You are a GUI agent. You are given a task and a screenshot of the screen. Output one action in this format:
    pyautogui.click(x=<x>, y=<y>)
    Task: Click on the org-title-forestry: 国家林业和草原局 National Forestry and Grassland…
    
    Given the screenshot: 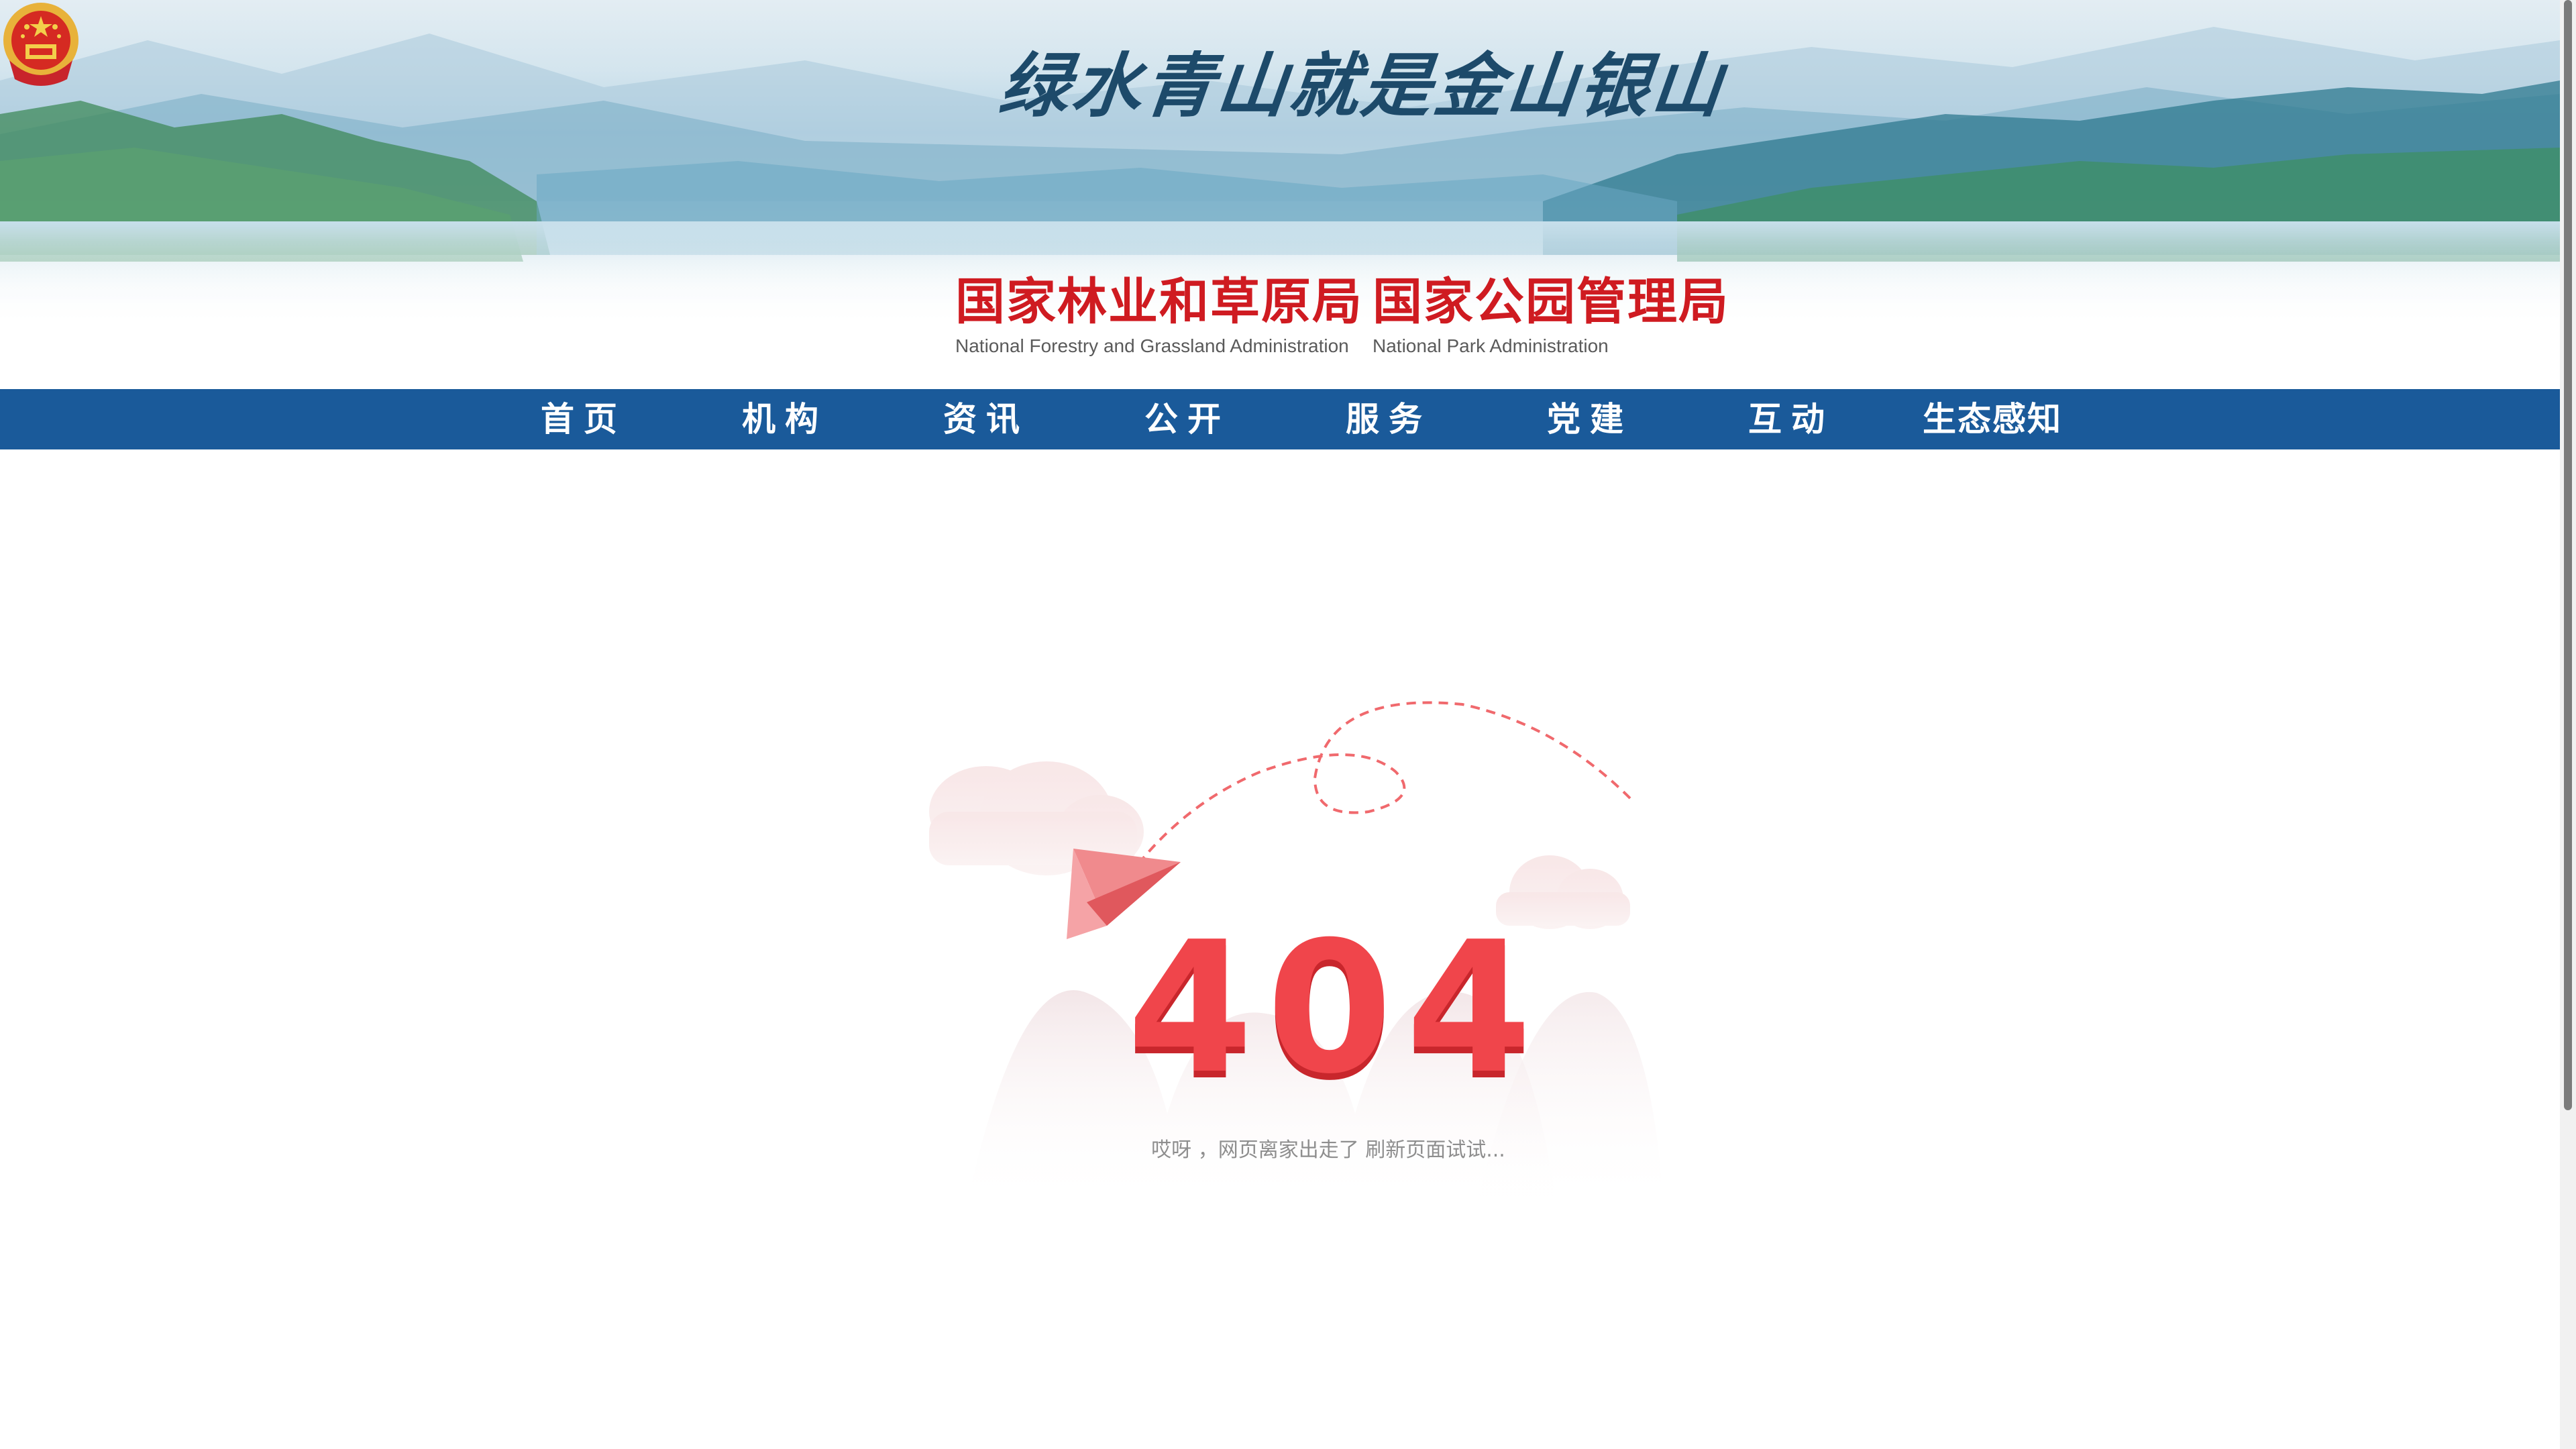 What is the action you would take?
    pyautogui.click(x=1159, y=319)
    